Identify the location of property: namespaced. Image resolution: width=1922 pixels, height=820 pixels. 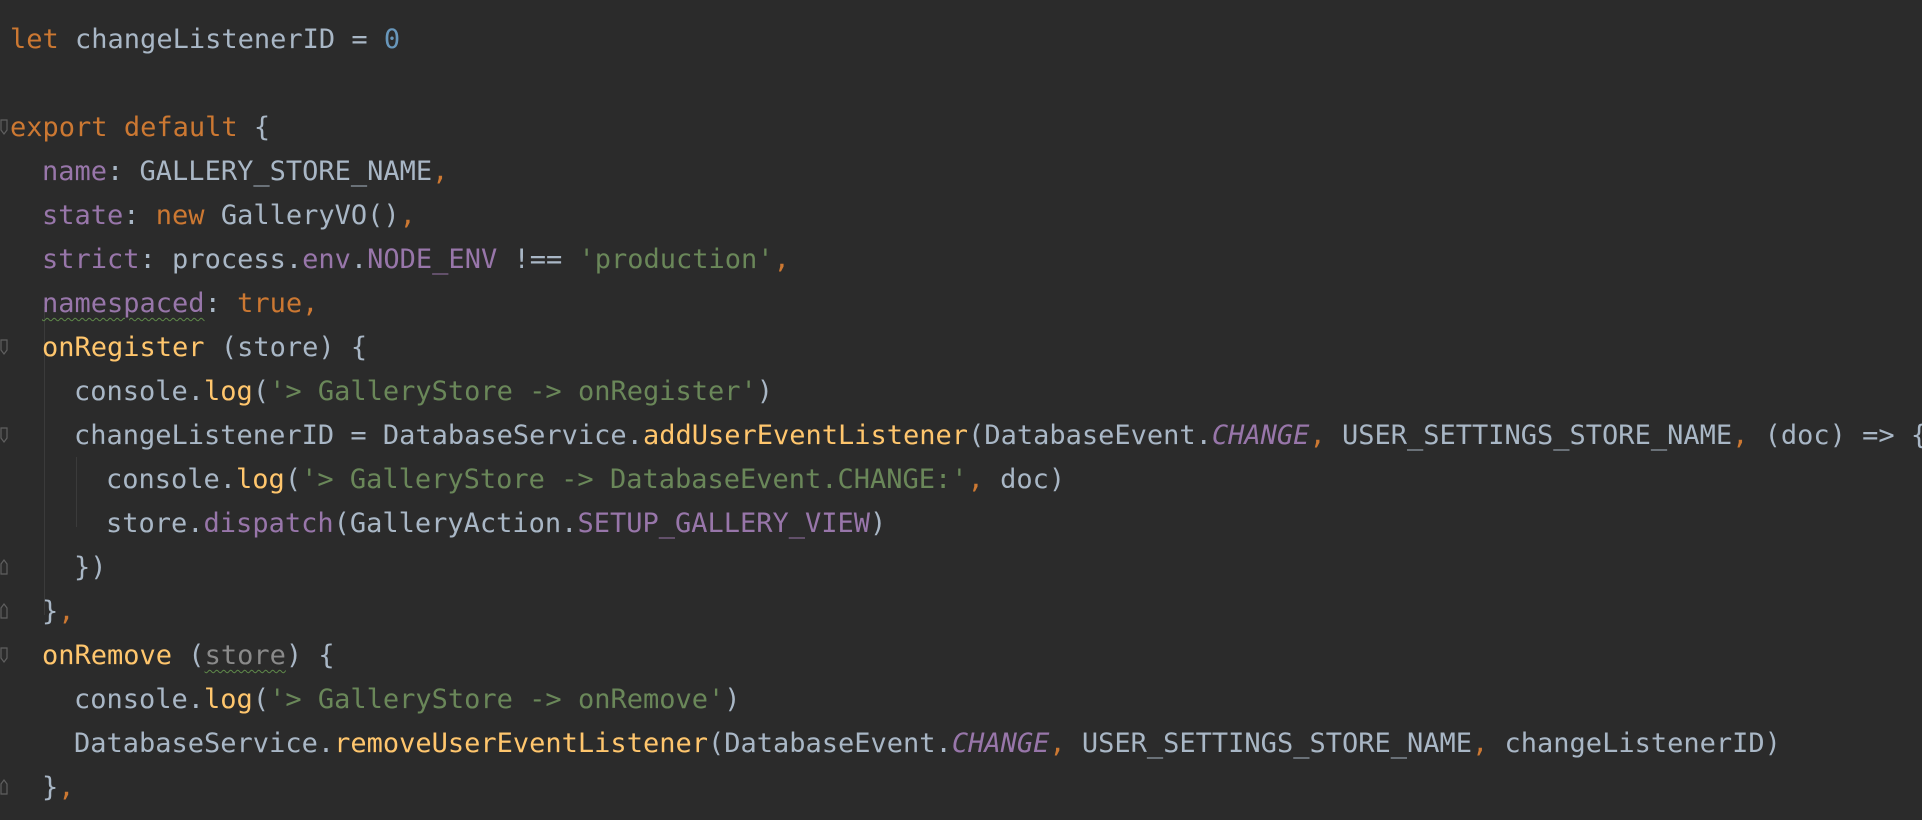
(123, 303).